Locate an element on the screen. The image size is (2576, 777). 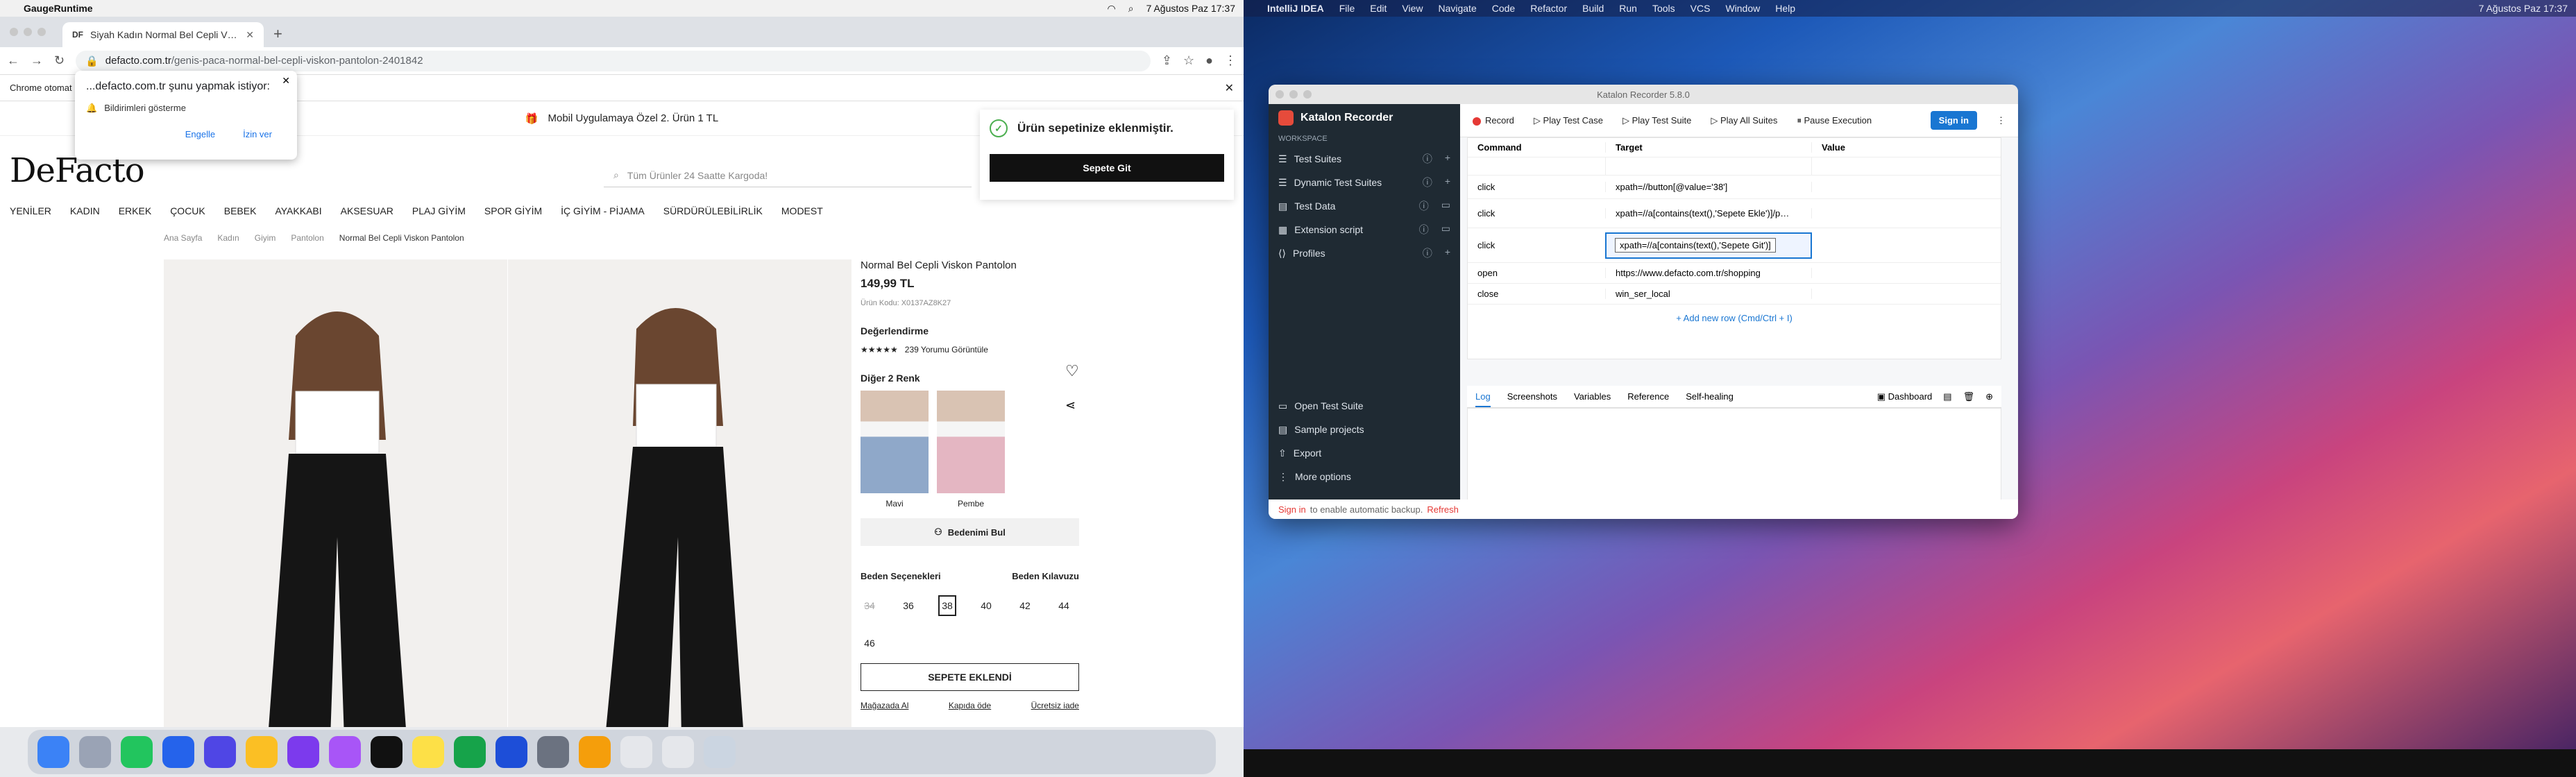
close-window-button is located at coordinates (1280, 94).